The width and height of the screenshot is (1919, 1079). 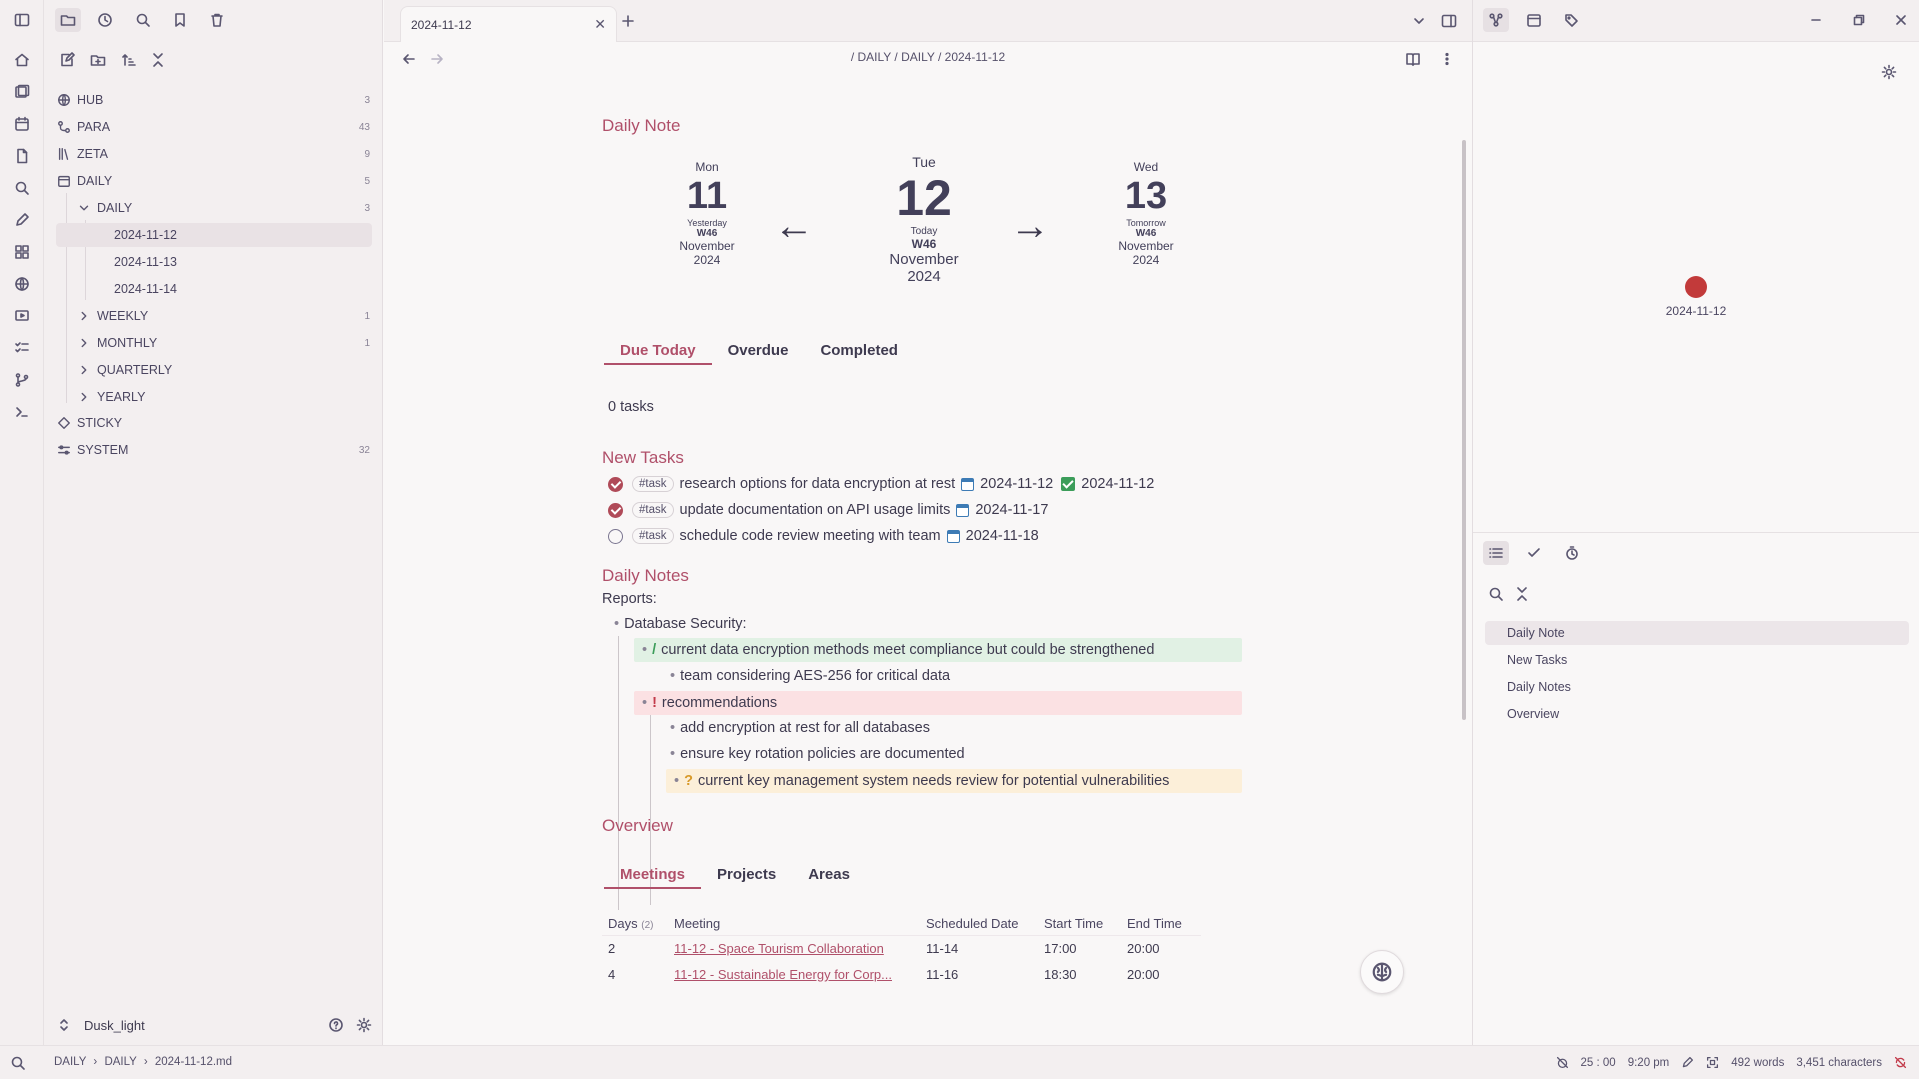 What do you see at coordinates (114, 1025) in the screenshot?
I see `vault-name: Dusk_light` at bounding box center [114, 1025].